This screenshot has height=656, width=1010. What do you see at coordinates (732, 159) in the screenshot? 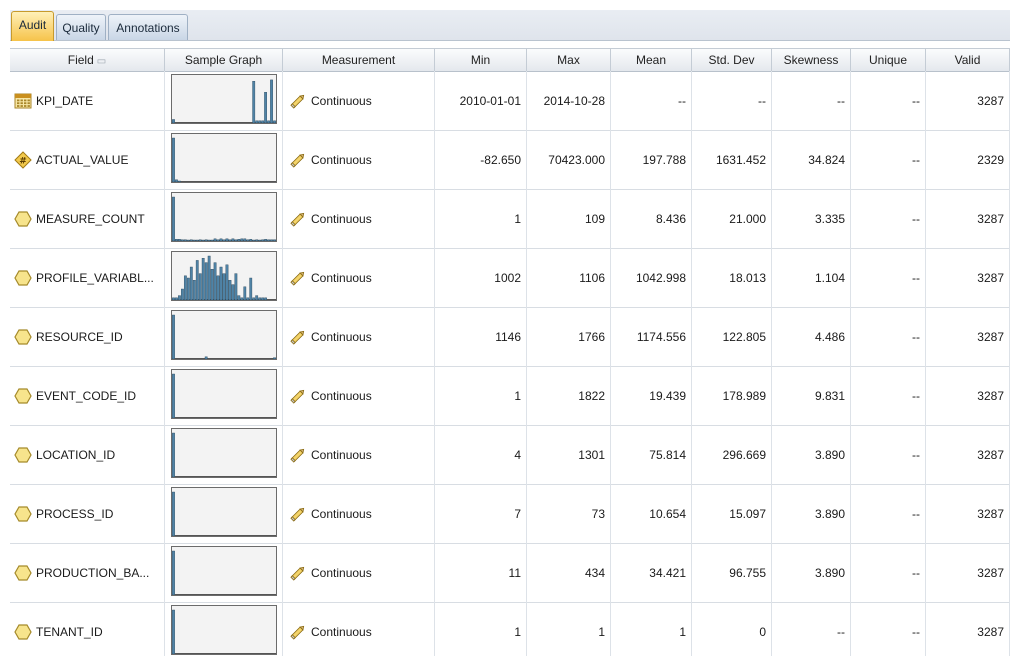
I see `std-dev-cell: 1631.452` at bounding box center [732, 159].